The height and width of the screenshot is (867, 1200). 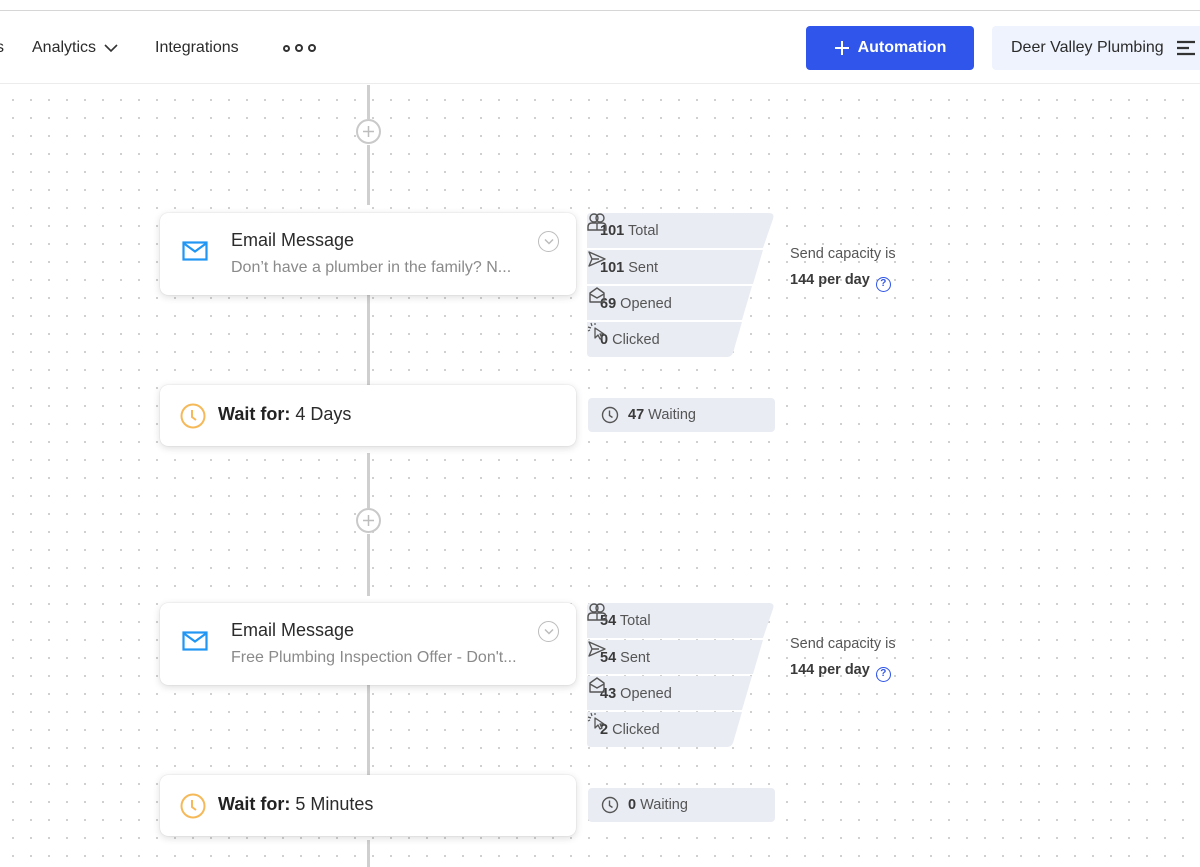 I want to click on account-name: Deer Valley Plumbing, so click(x=1087, y=47).